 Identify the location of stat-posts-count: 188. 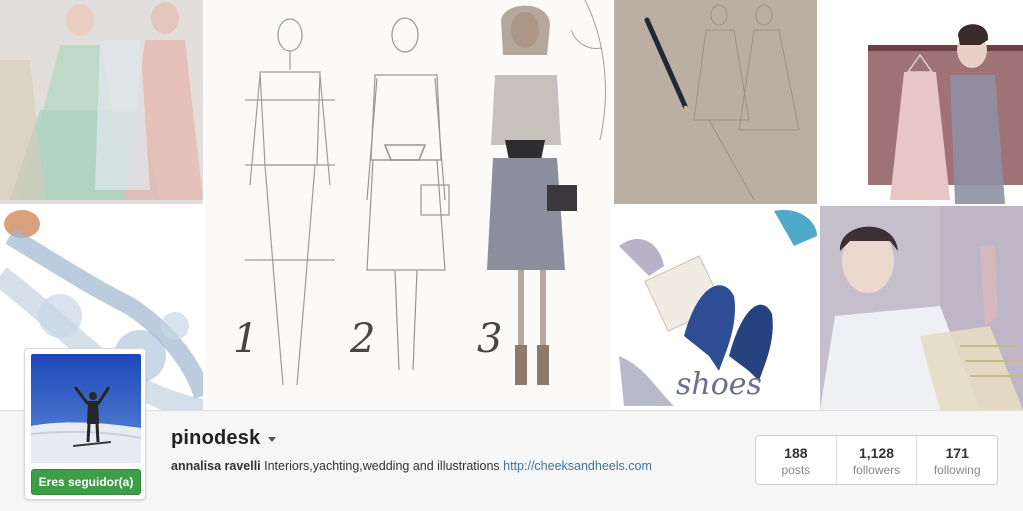
(796, 453).